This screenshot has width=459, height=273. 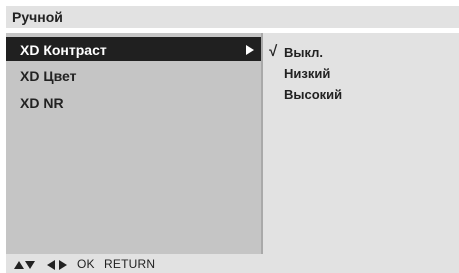 I want to click on submenu-arrow-icon, so click(x=250, y=50).